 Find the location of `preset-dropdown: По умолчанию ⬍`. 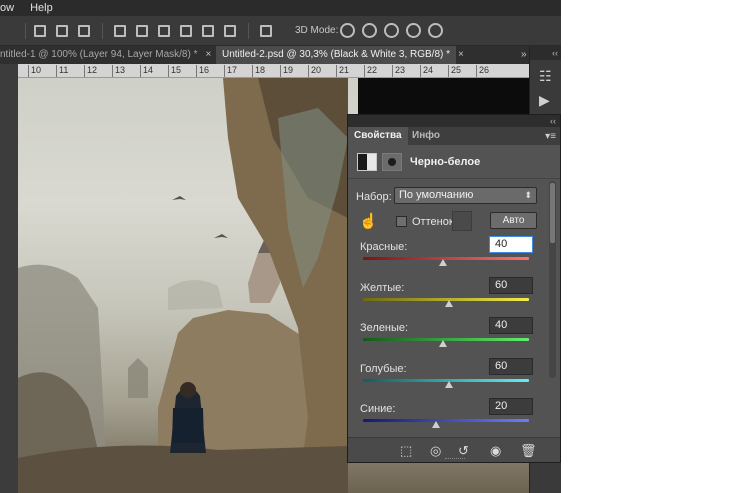

preset-dropdown: По умолчанию ⬍ is located at coordinates (465, 195).